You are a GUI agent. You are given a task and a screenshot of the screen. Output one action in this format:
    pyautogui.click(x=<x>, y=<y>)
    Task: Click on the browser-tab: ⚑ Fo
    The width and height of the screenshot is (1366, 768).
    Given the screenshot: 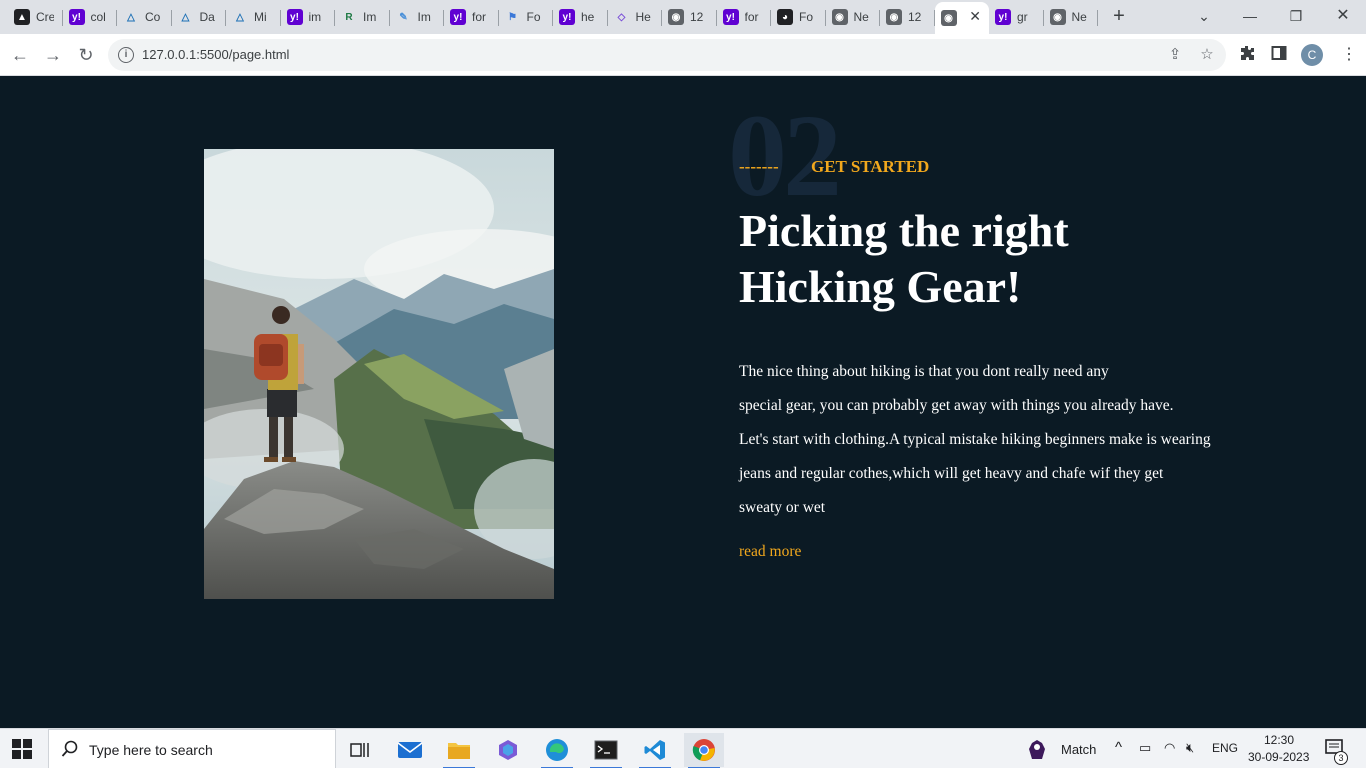 What is the action you would take?
    pyautogui.click(x=526, y=17)
    